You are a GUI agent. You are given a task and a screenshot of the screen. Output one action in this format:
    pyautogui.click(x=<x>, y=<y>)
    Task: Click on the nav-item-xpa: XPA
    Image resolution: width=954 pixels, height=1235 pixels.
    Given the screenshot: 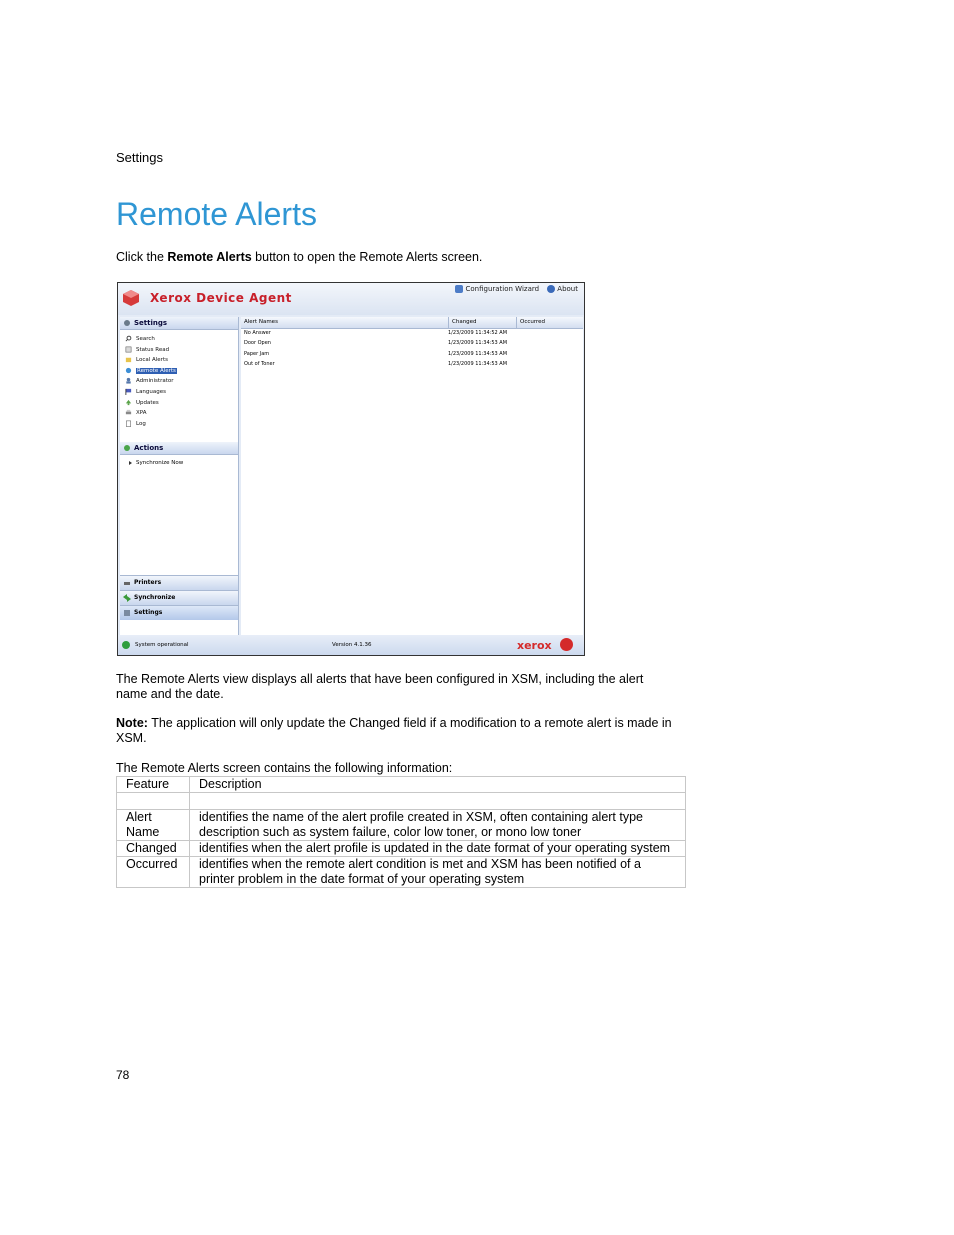 What is the action you would take?
    pyautogui.click(x=179, y=413)
    